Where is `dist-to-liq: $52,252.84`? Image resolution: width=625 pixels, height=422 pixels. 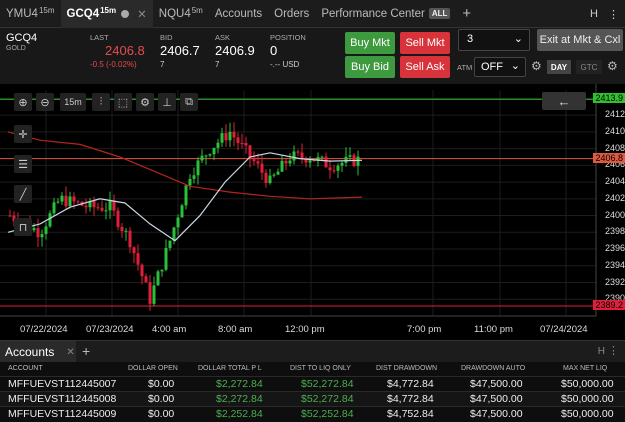 dist-to-liq: $52,252.84 is located at coordinates (327, 414).